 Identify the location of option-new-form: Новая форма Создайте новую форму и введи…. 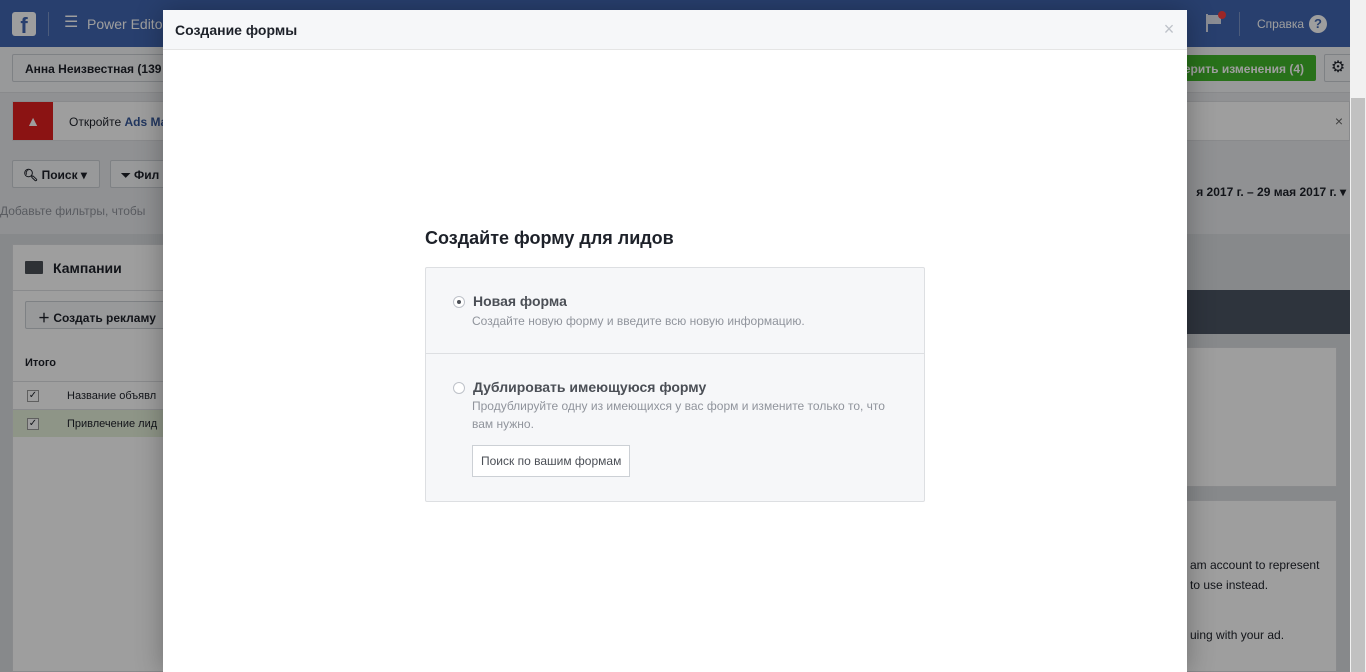
(675, 311).